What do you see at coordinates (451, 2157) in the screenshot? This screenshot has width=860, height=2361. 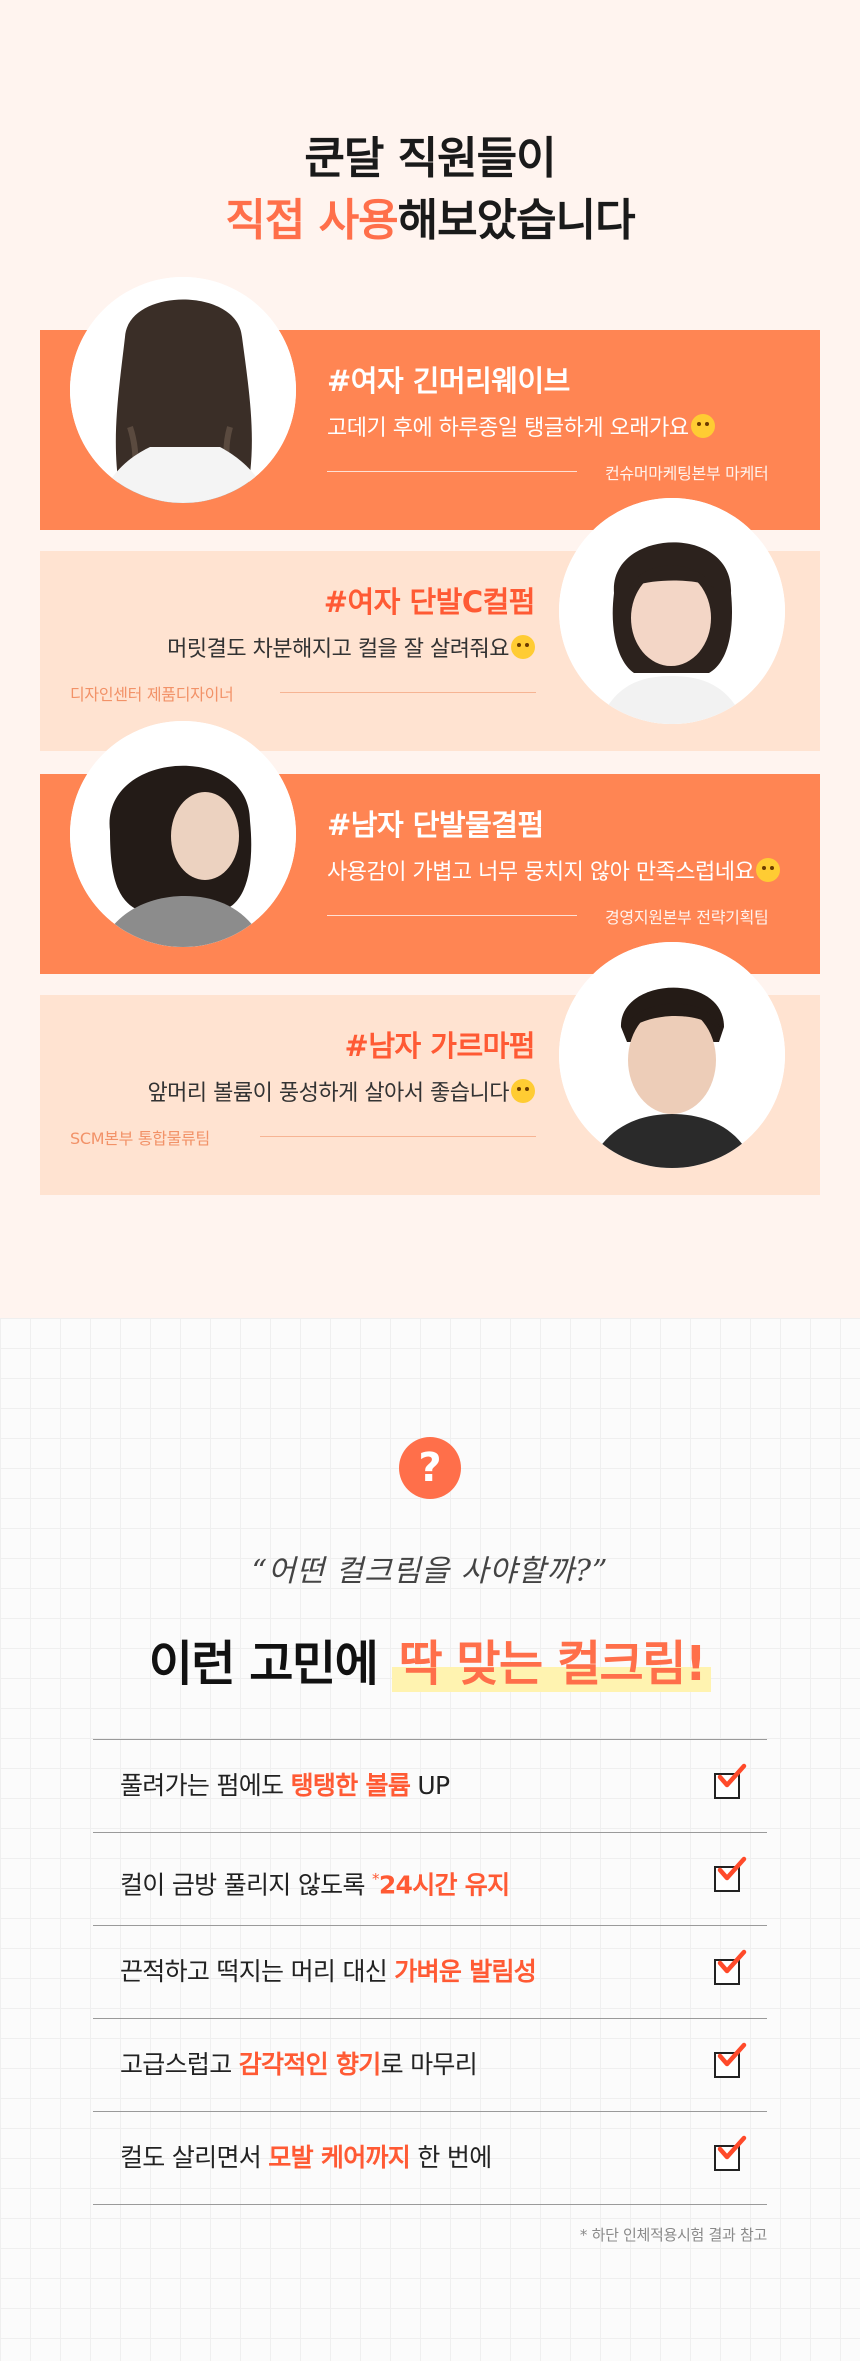 I see `text-plain: 한 번에` at bounding box center [451, 2157].